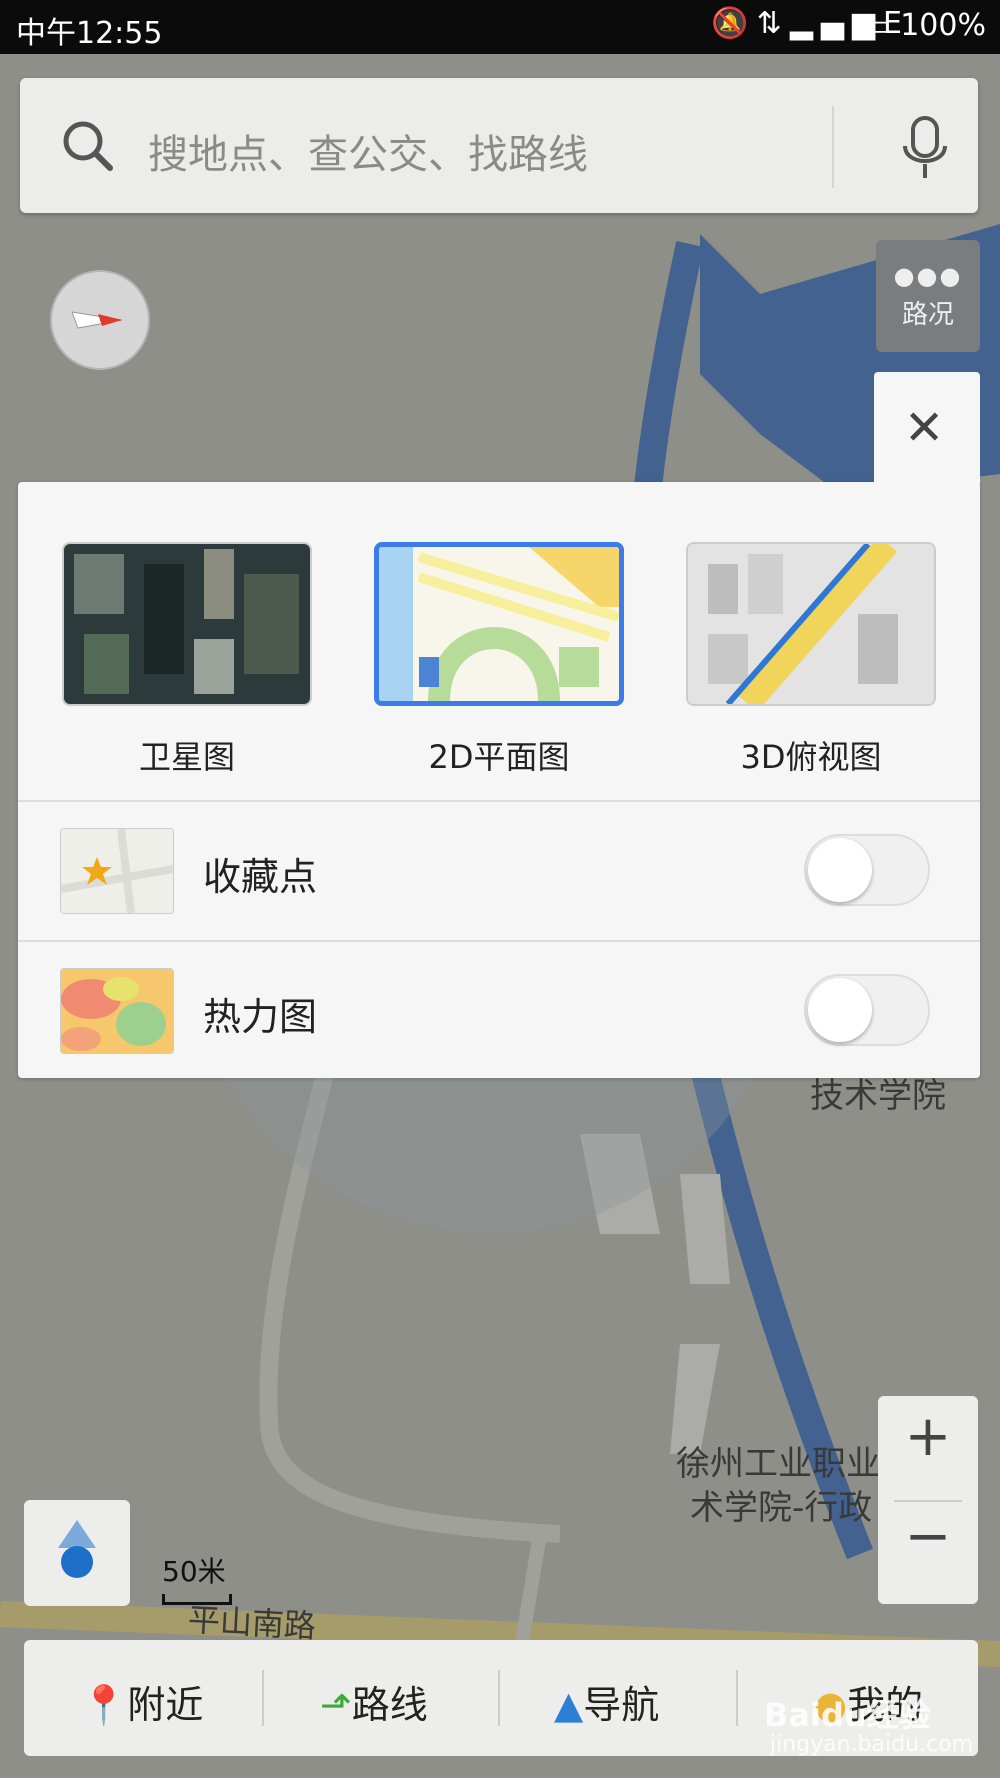  I want to click on nav-nearby: 📍附近, so click(141, 1701).